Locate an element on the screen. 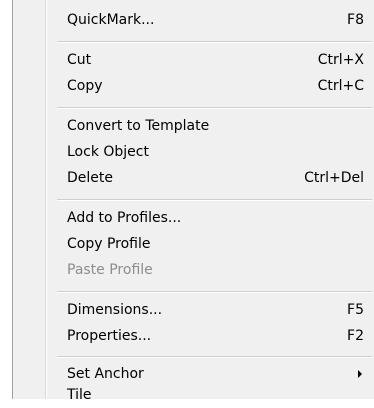  menu-item-label: Delete is located at coordinates (90, 178).